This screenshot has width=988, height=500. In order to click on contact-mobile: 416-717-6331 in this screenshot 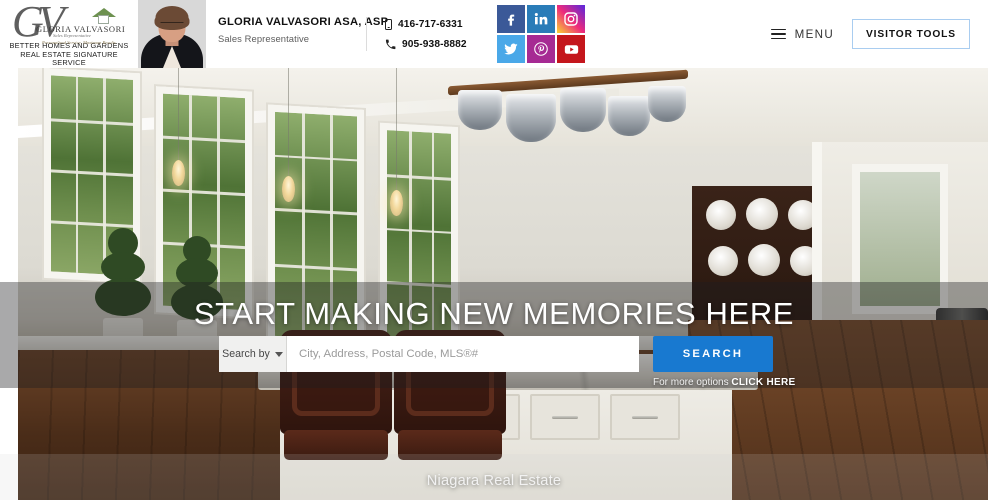, I will do `click(435, 24)`.